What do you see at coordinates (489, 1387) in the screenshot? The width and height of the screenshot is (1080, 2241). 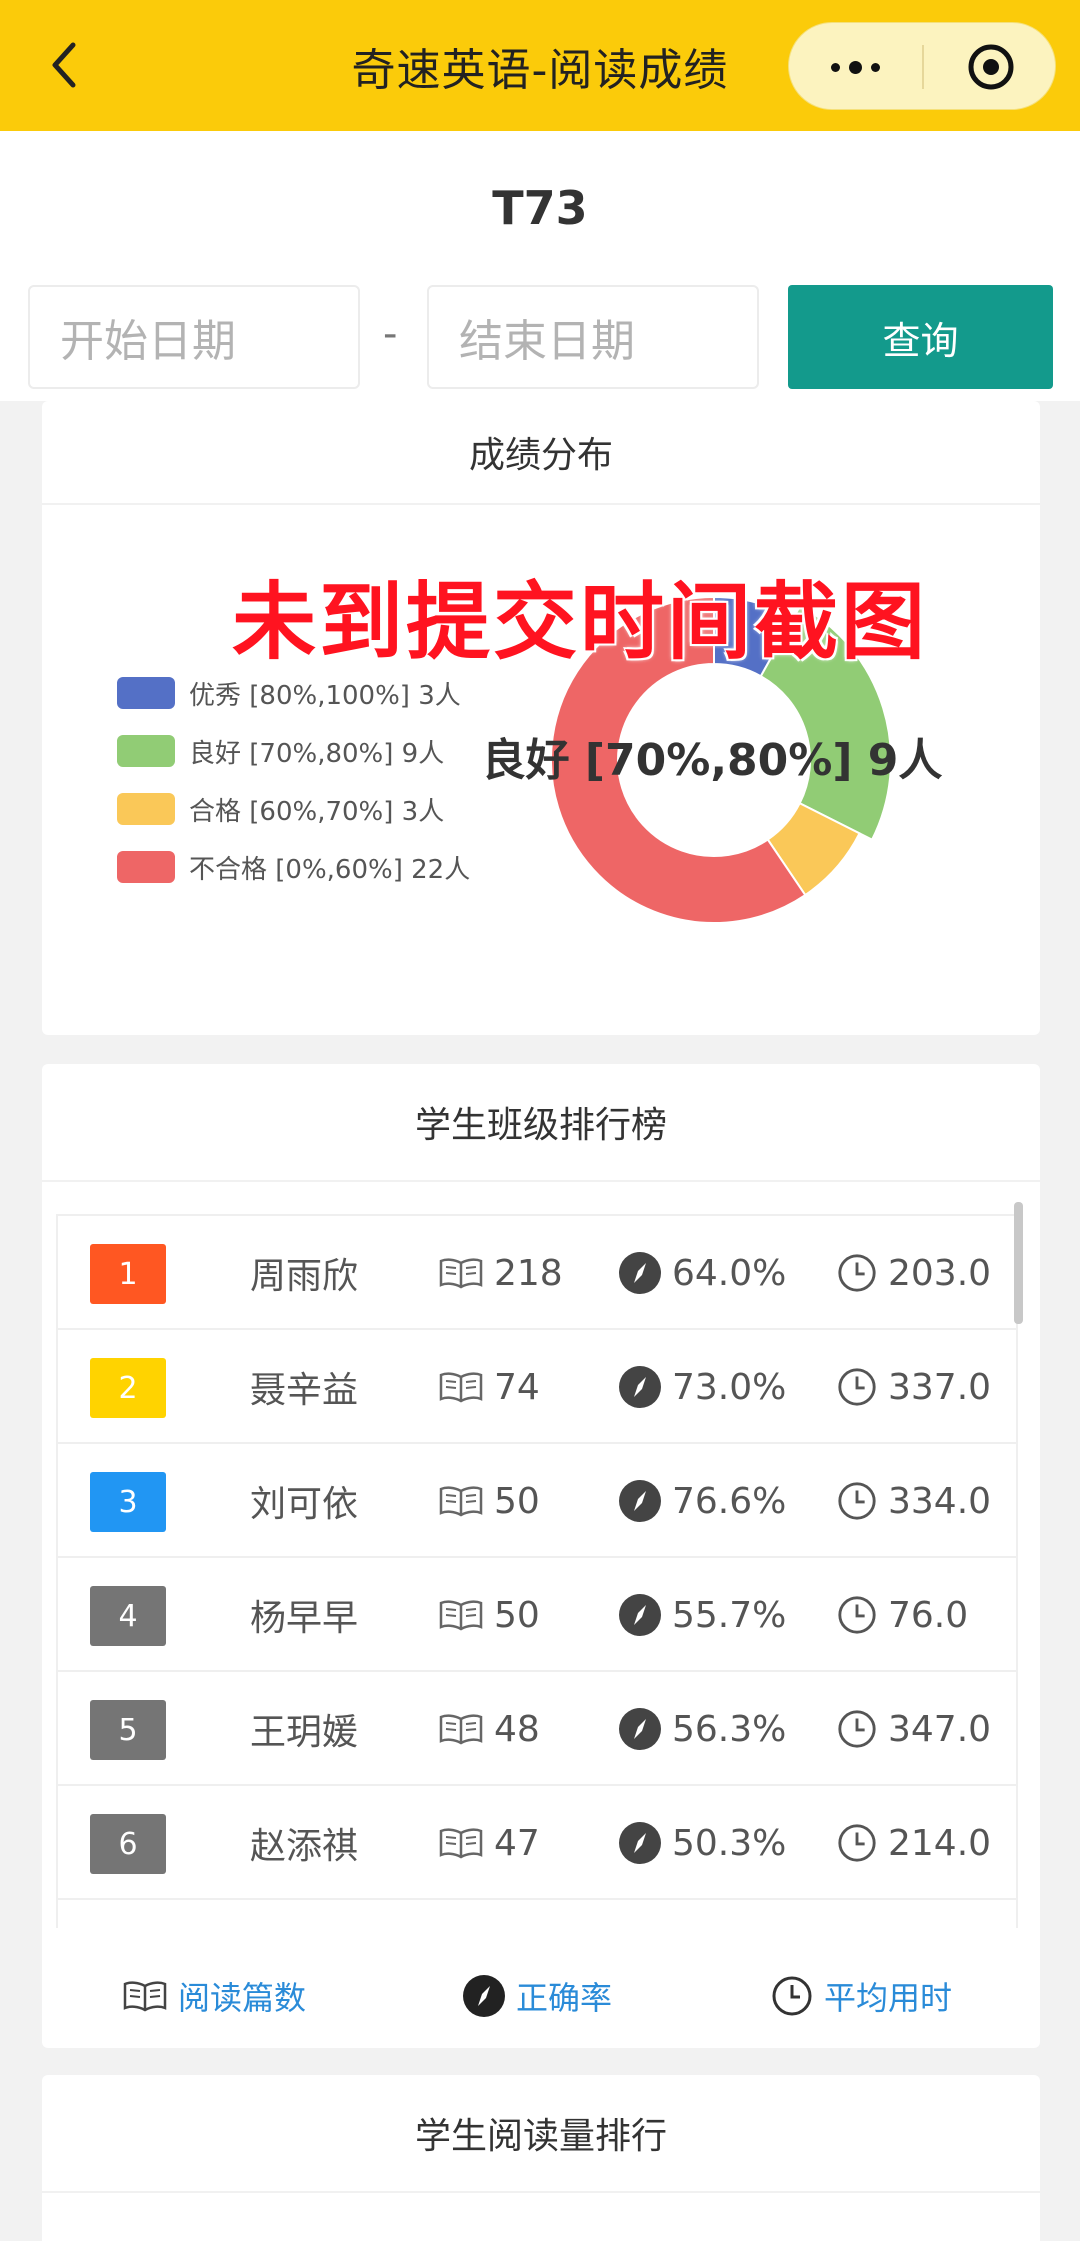 I see `articles-cell: 74` at bounding box center [489, 1387].